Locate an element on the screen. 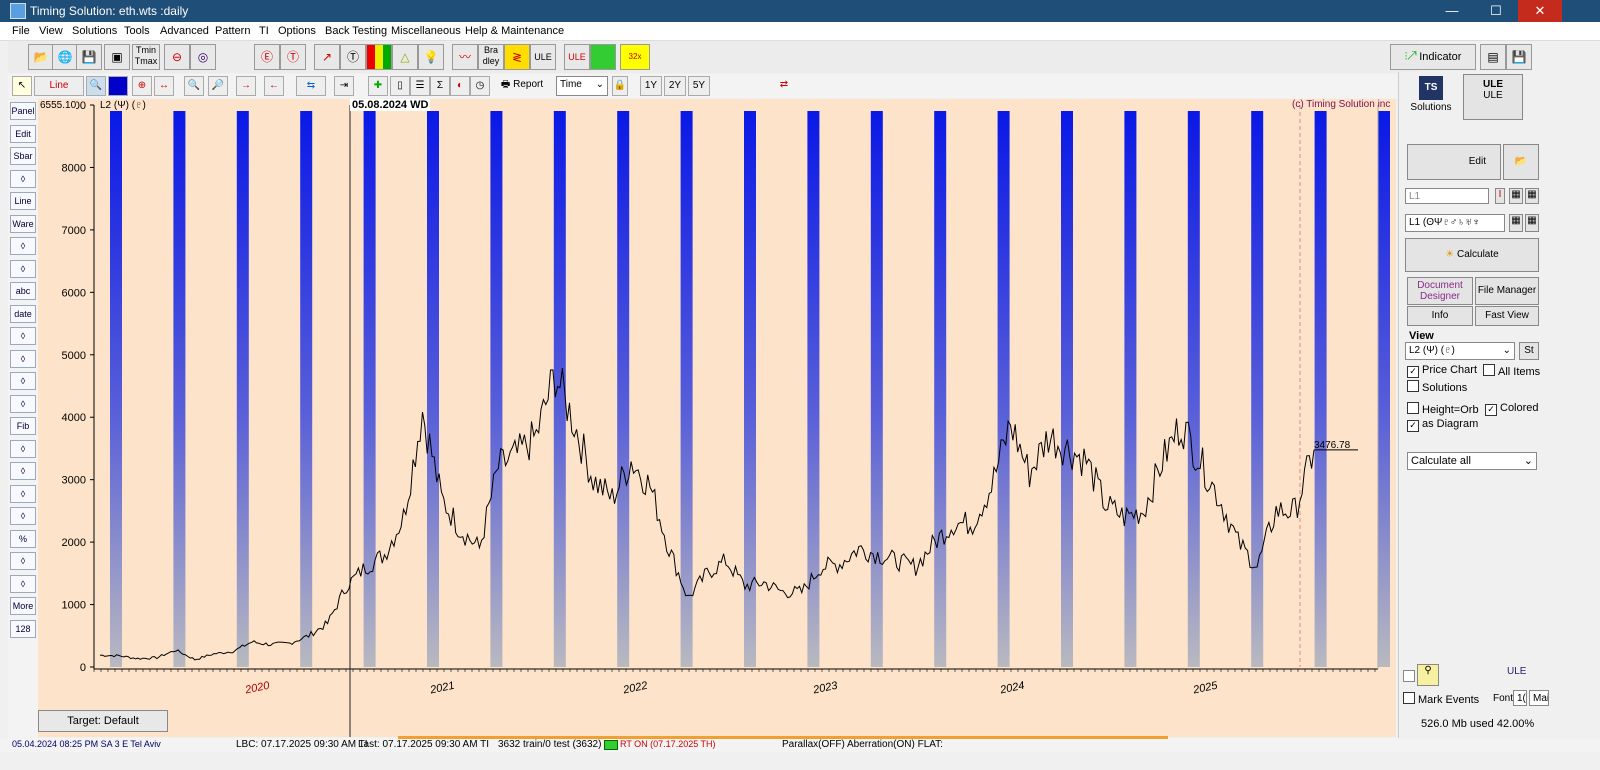 The height and width of the screenshot is (770, 1600). grid-icon-2: ▦ is located at coordinates (1532, 196).